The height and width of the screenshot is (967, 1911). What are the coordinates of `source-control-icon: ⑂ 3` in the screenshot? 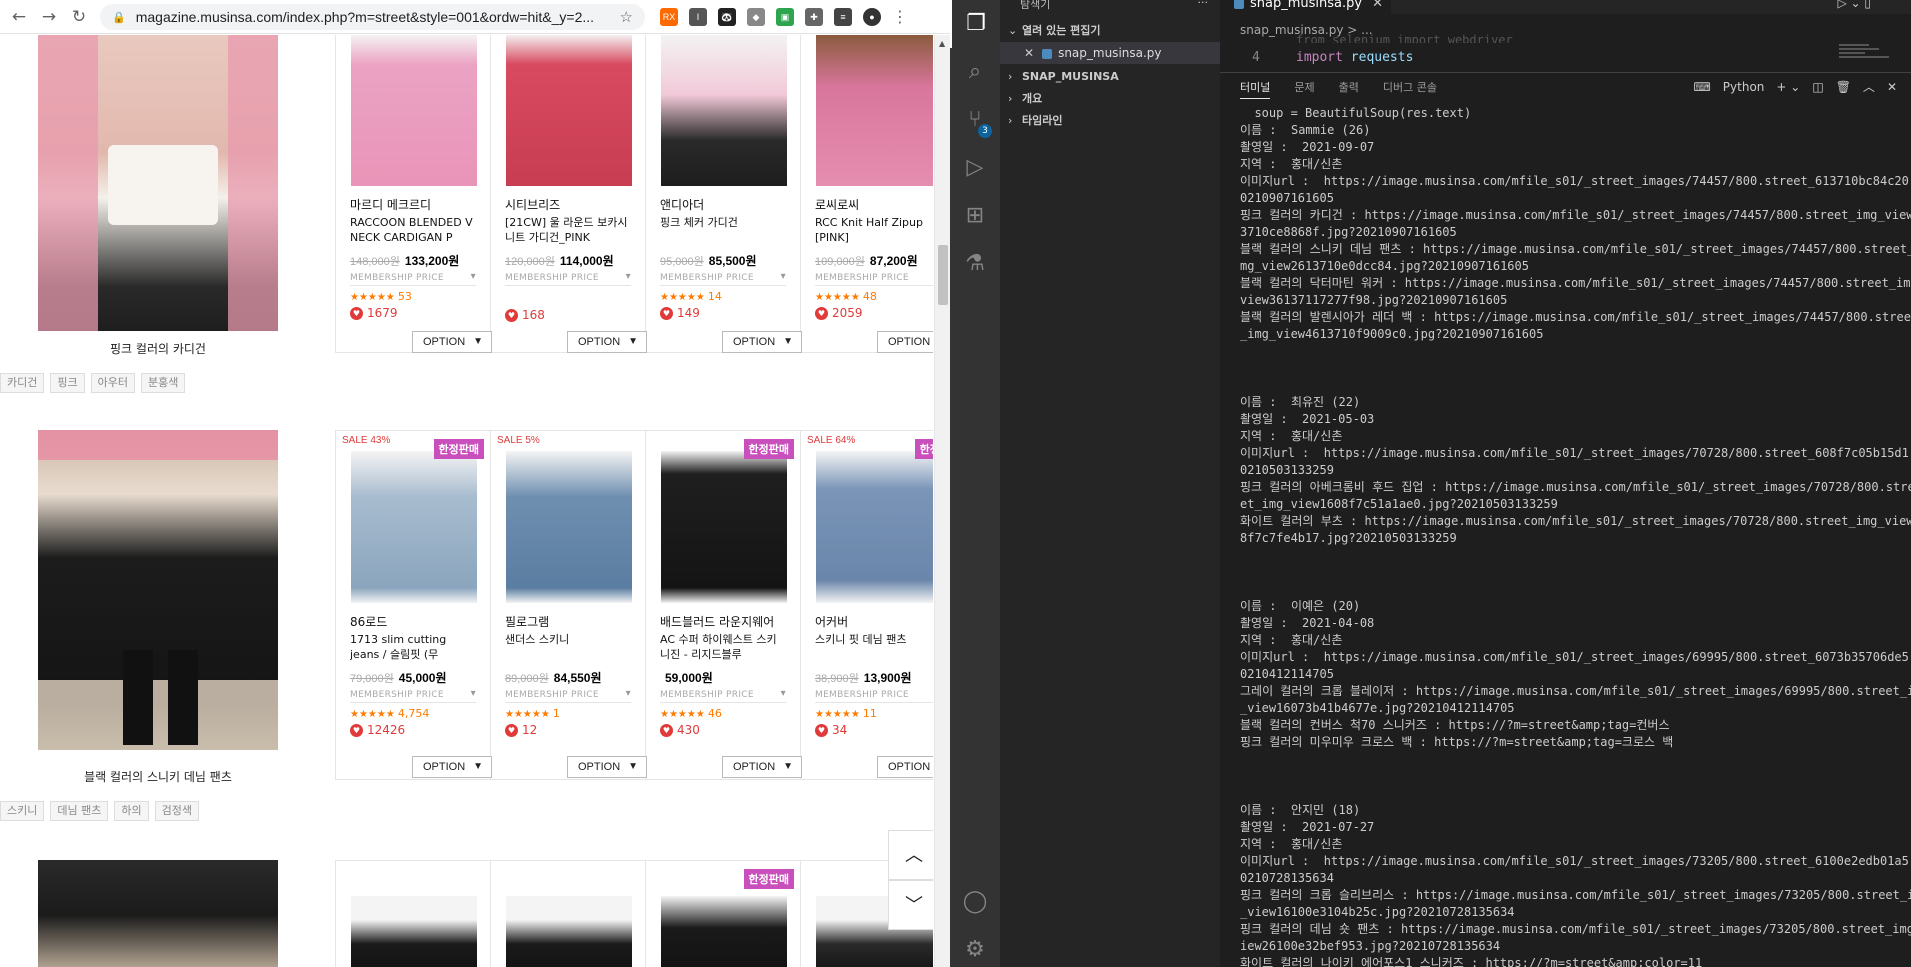 It's located at (975, 120).